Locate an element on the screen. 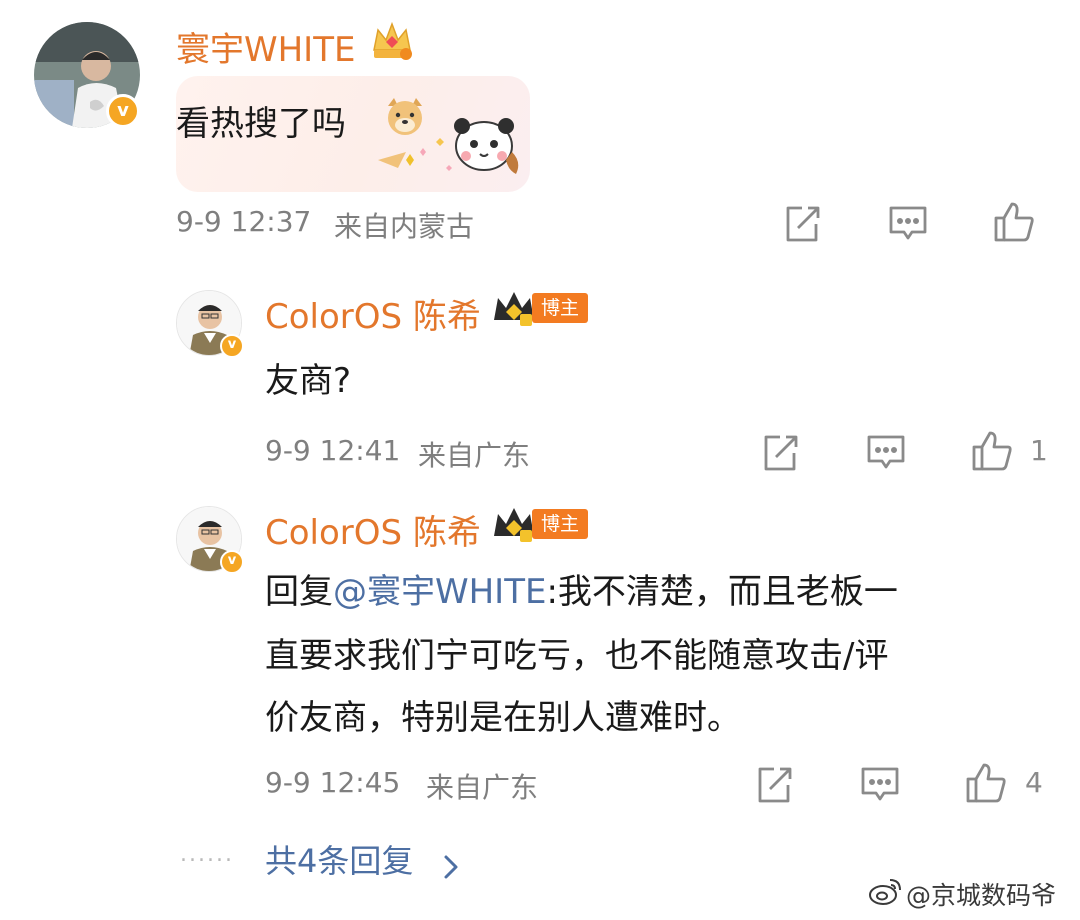 This screenshot has height=920, width=1080. reply2-avatar: v is located at coordinates (210, 540).